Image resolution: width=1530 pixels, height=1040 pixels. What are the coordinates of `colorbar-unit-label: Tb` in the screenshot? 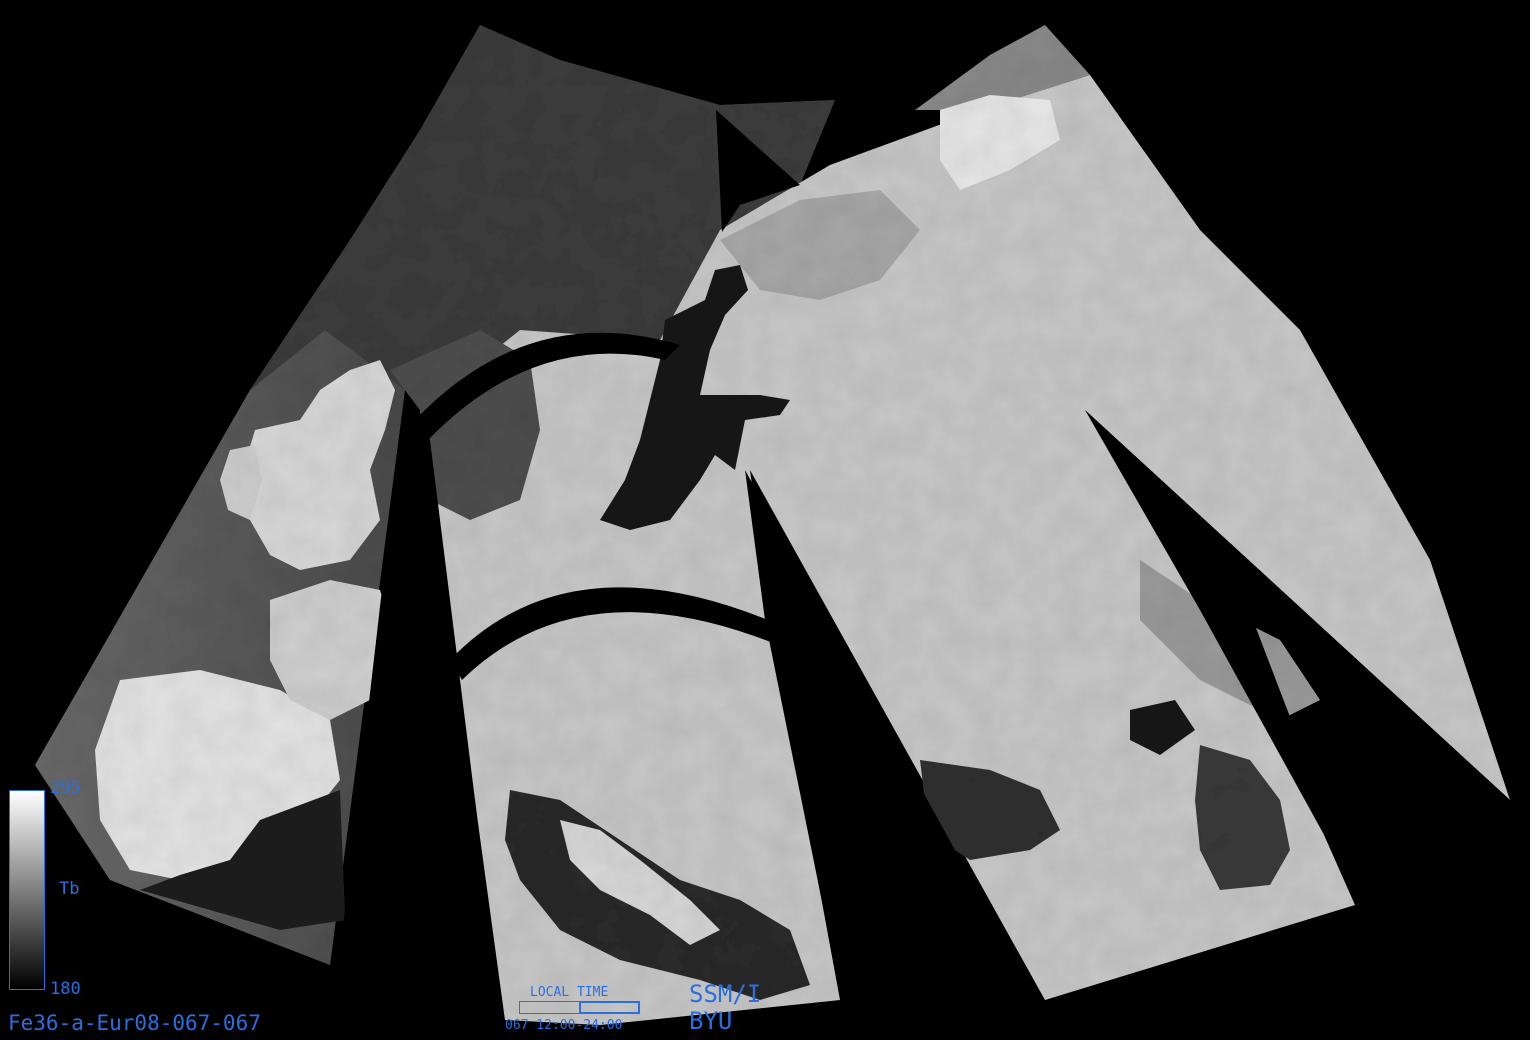 It's located at (69, 889).